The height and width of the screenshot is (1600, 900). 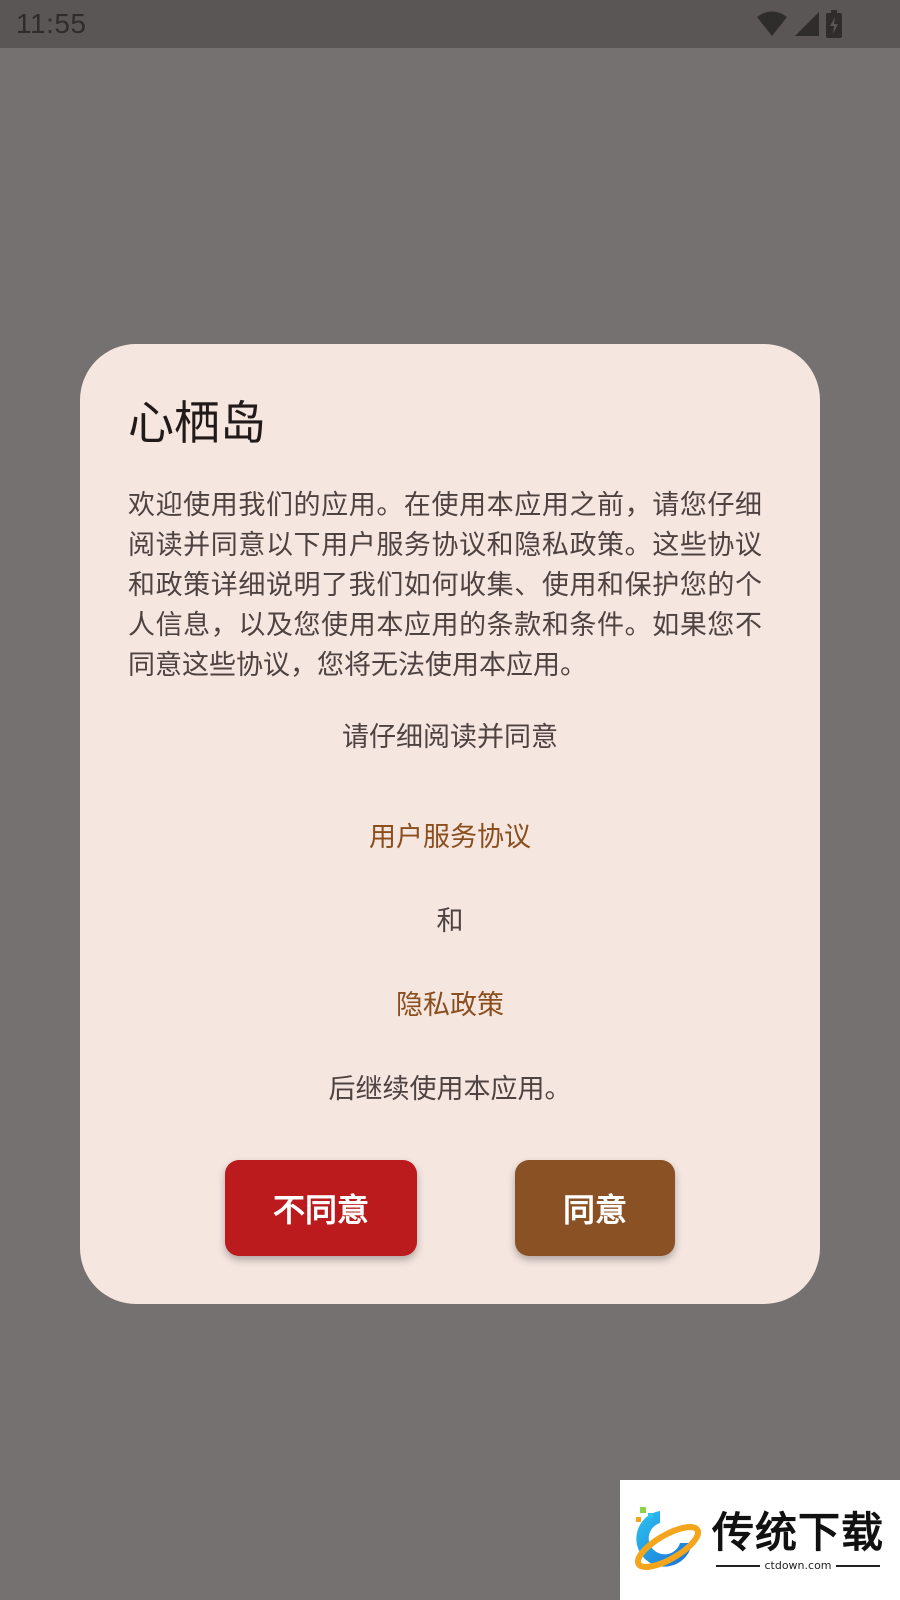 I want to click on please-read-text: 请仔细阅读并同意, so click(x=450, y=737).